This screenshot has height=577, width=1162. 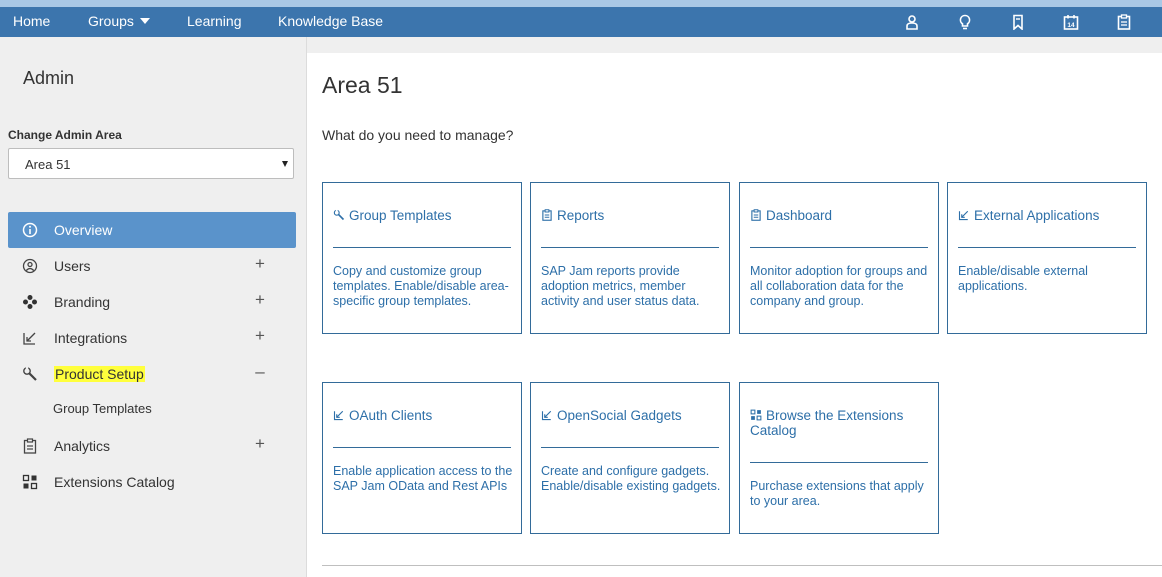 What do you see at coordinates (619, 415) in the screenshot?
I see `card-title-text: OpenSocial Gadgets` at bounding box center [619, 415].